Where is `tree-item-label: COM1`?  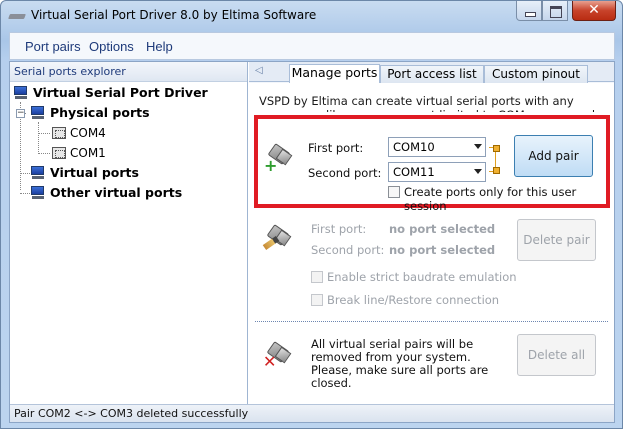
tree-item-label: COM1 is located at coordinates (88, 153).